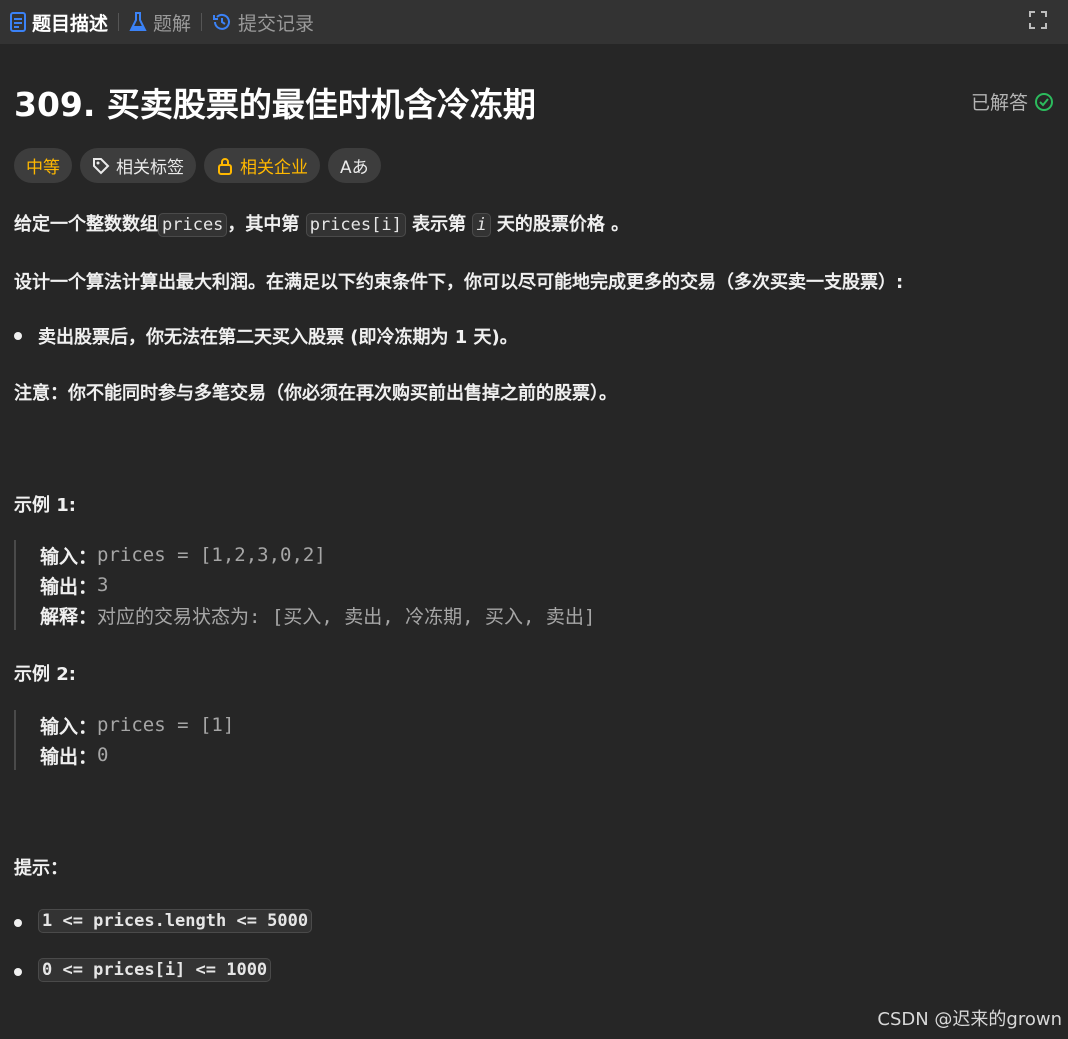 The image size is (1068, 1039). I want to click on check-circle-icon, so click(1044, 101).